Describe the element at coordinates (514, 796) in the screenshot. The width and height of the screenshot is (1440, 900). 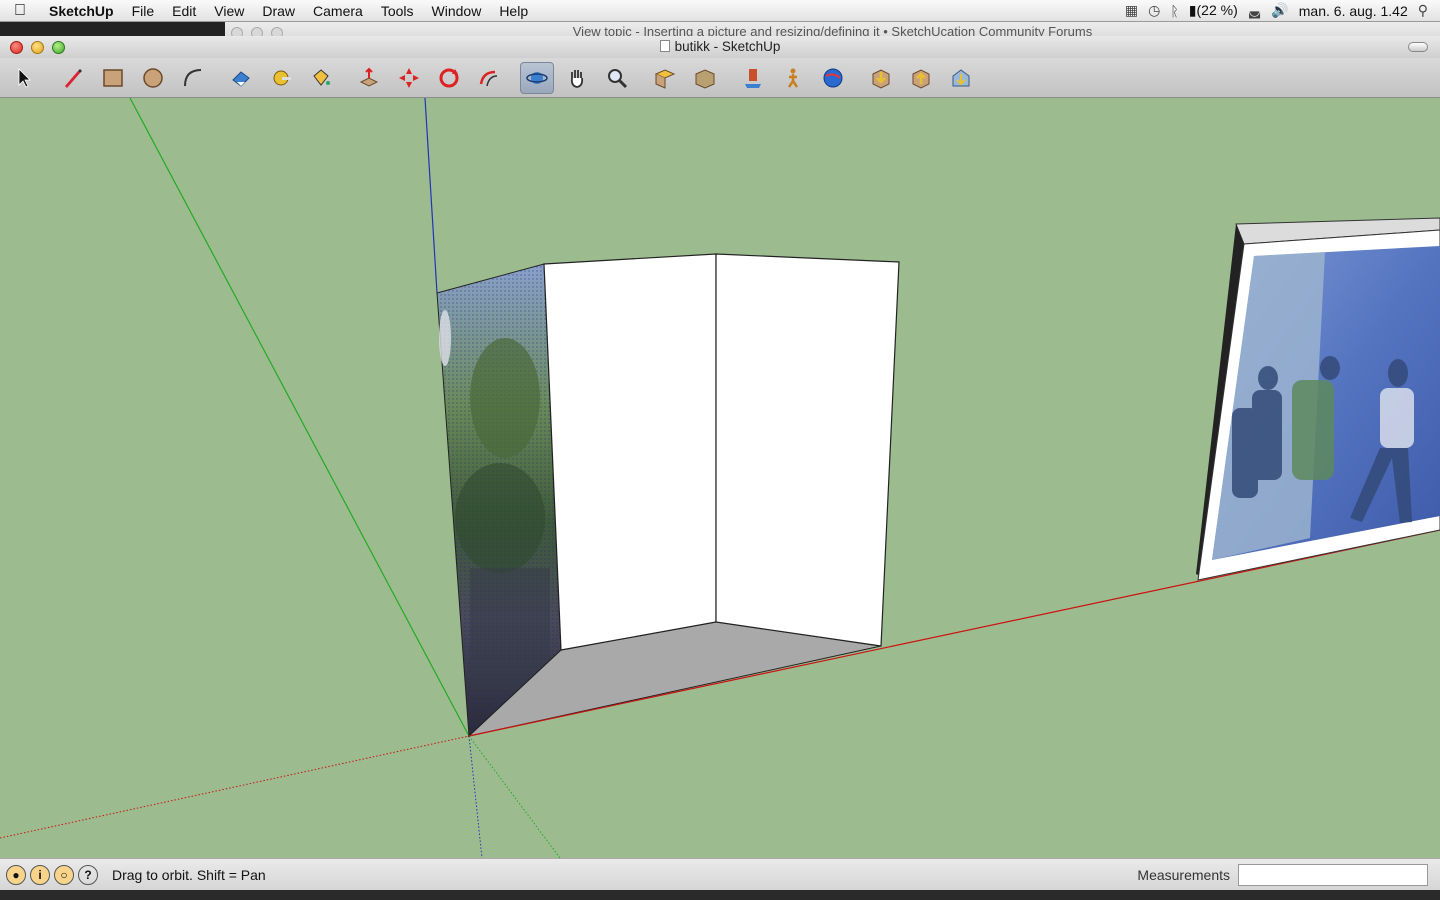
I see `green-axis-dotted` at that location.